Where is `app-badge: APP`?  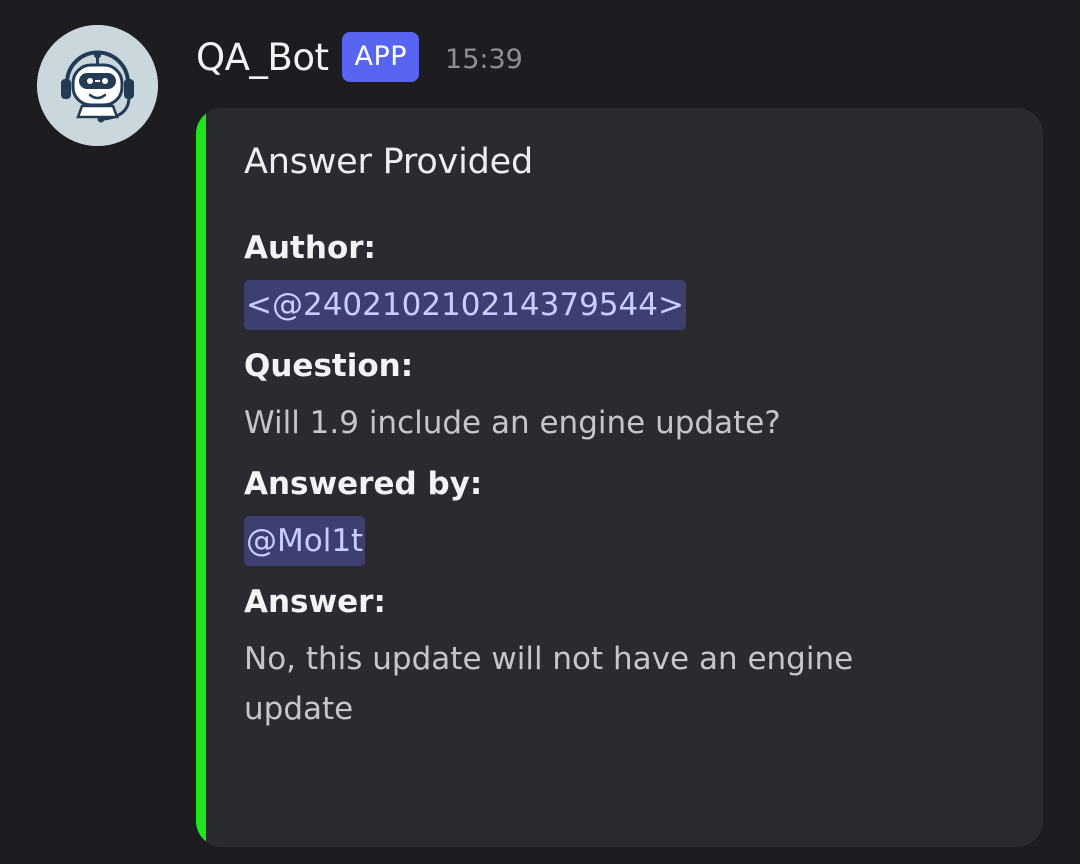
app-badge: APP is located at coordinates (381, 57).